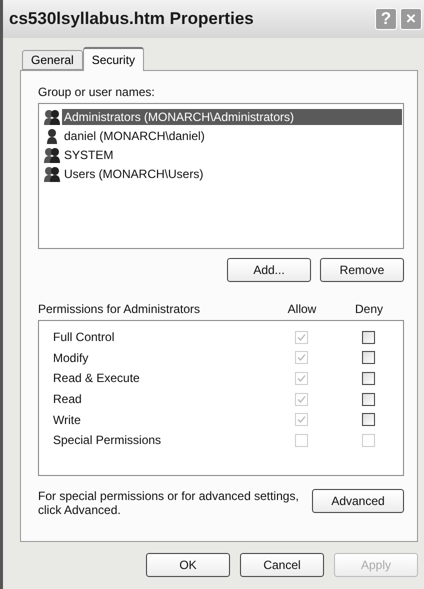 The height and width of the screenshot is (589, 424). Describe the element at coordinates (369, 309) in the screenshot. I see `column-header: Deny` at that location.